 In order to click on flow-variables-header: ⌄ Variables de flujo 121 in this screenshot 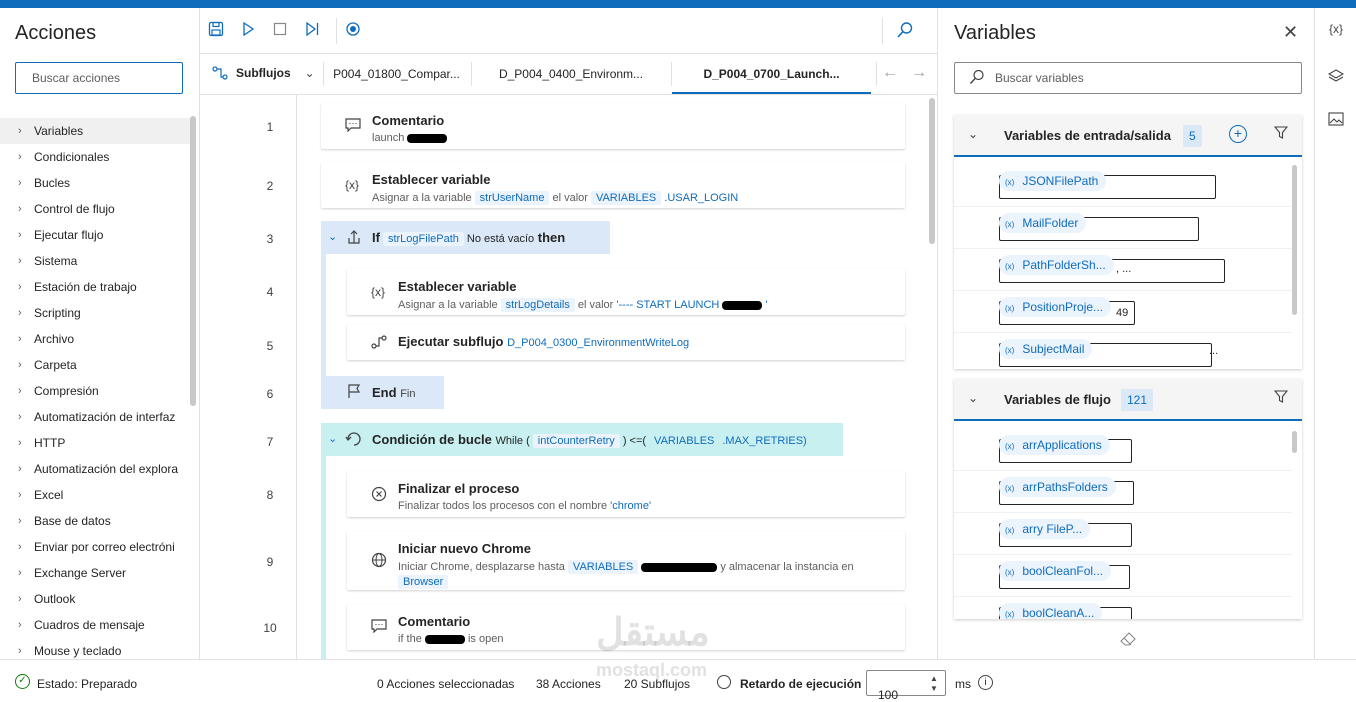, I will do `click(1128, 400)`.